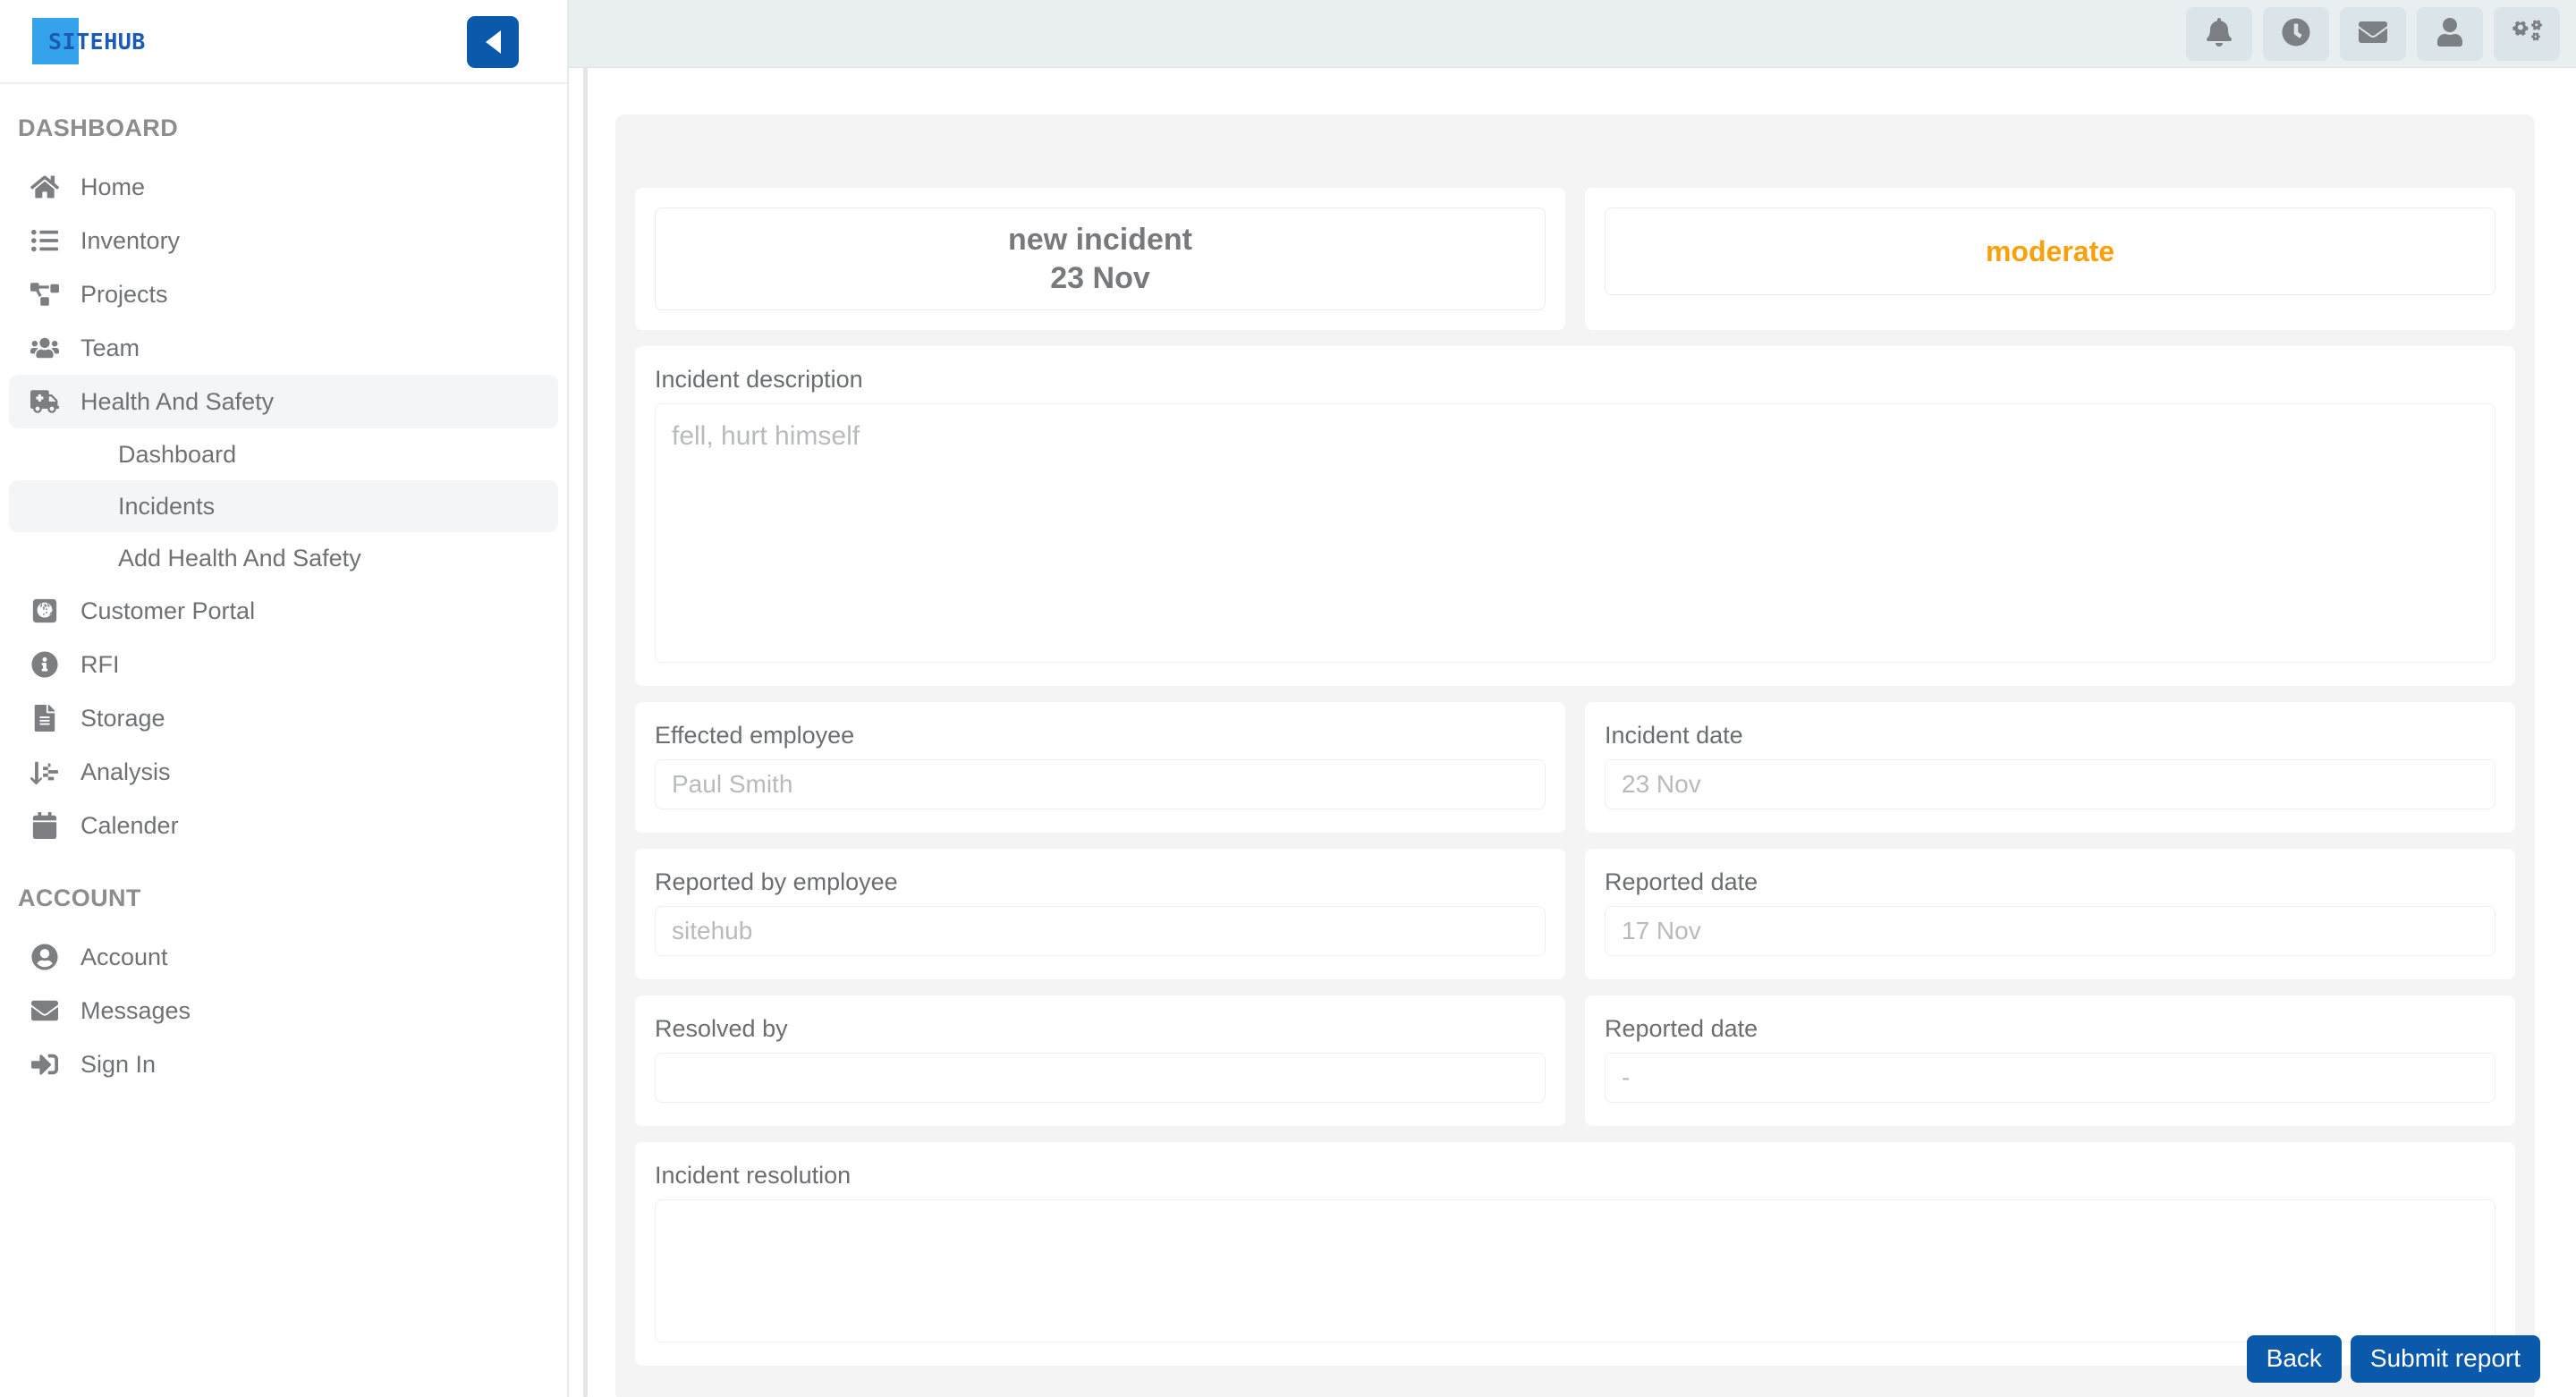 The height and width of the screenshot is (1397, 2576). I want to click on resolved-row: Resolved by Reported date -, so click(1575, 1060).